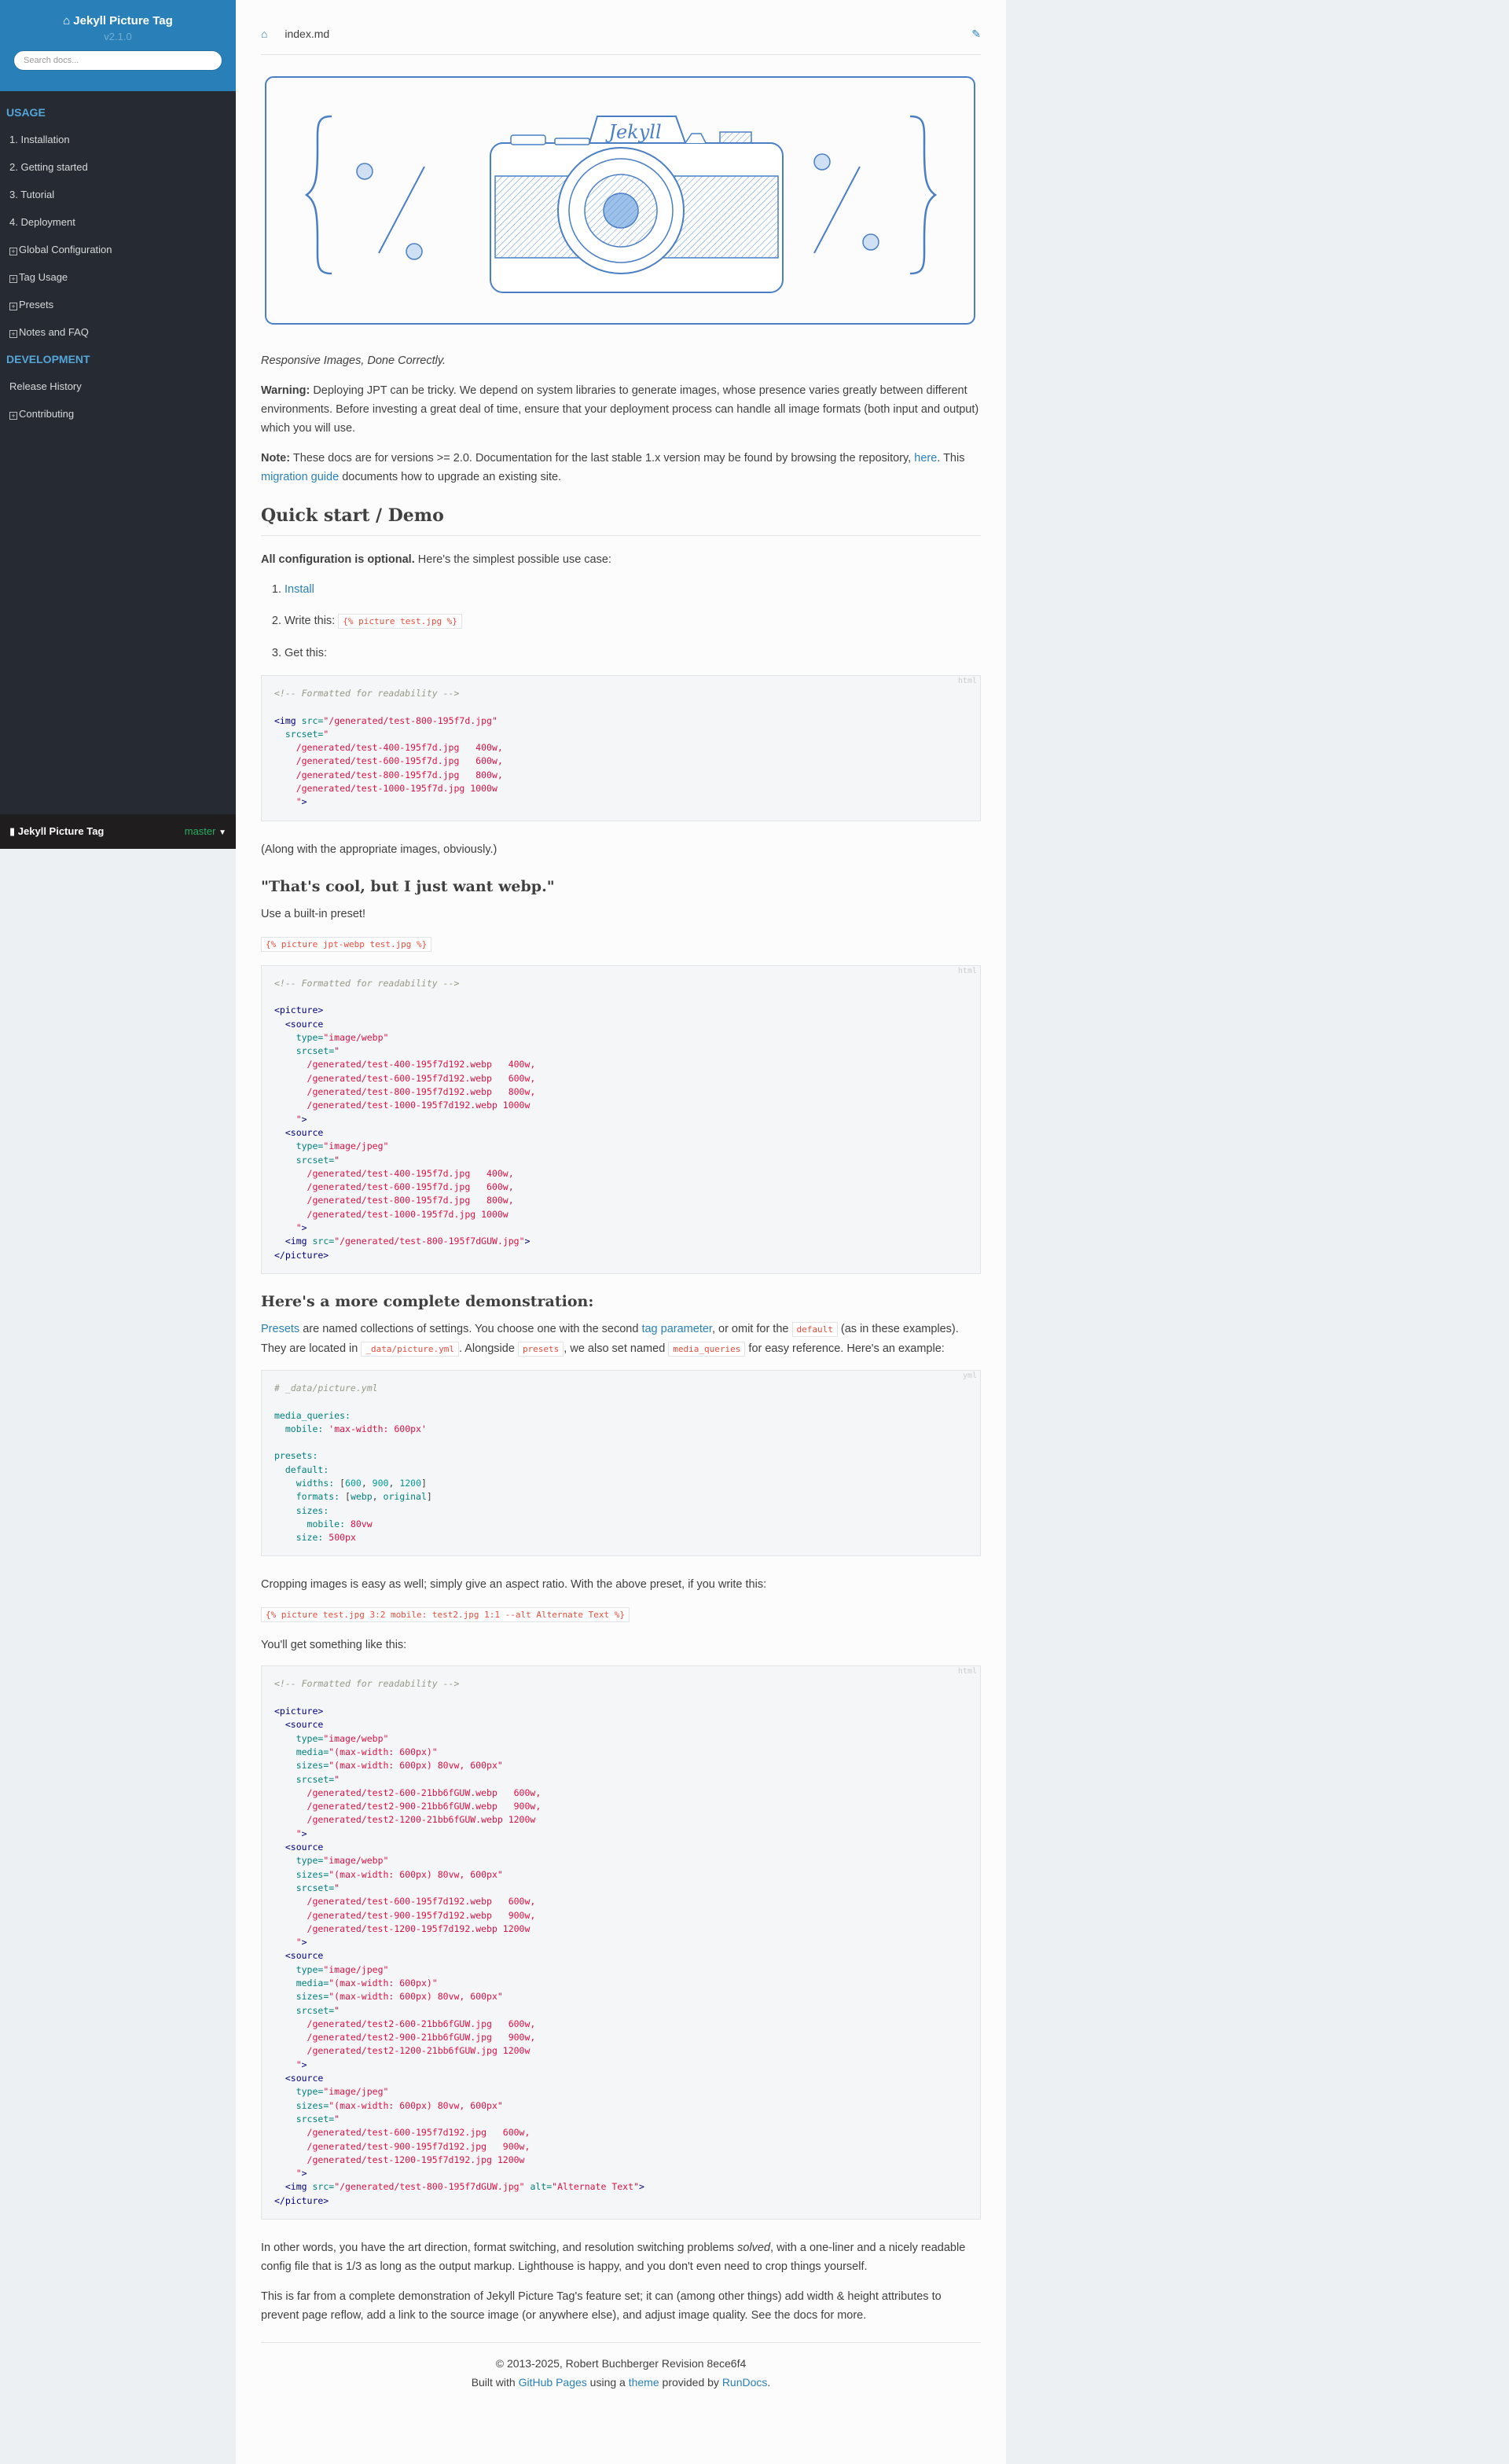 The width and height of the screenshot is (1509, 2464). Describe the element at coordinates (346, 944) in the screenshot. I see `inline-code: {% picture jpt-webp test.jpg %}` at that location.